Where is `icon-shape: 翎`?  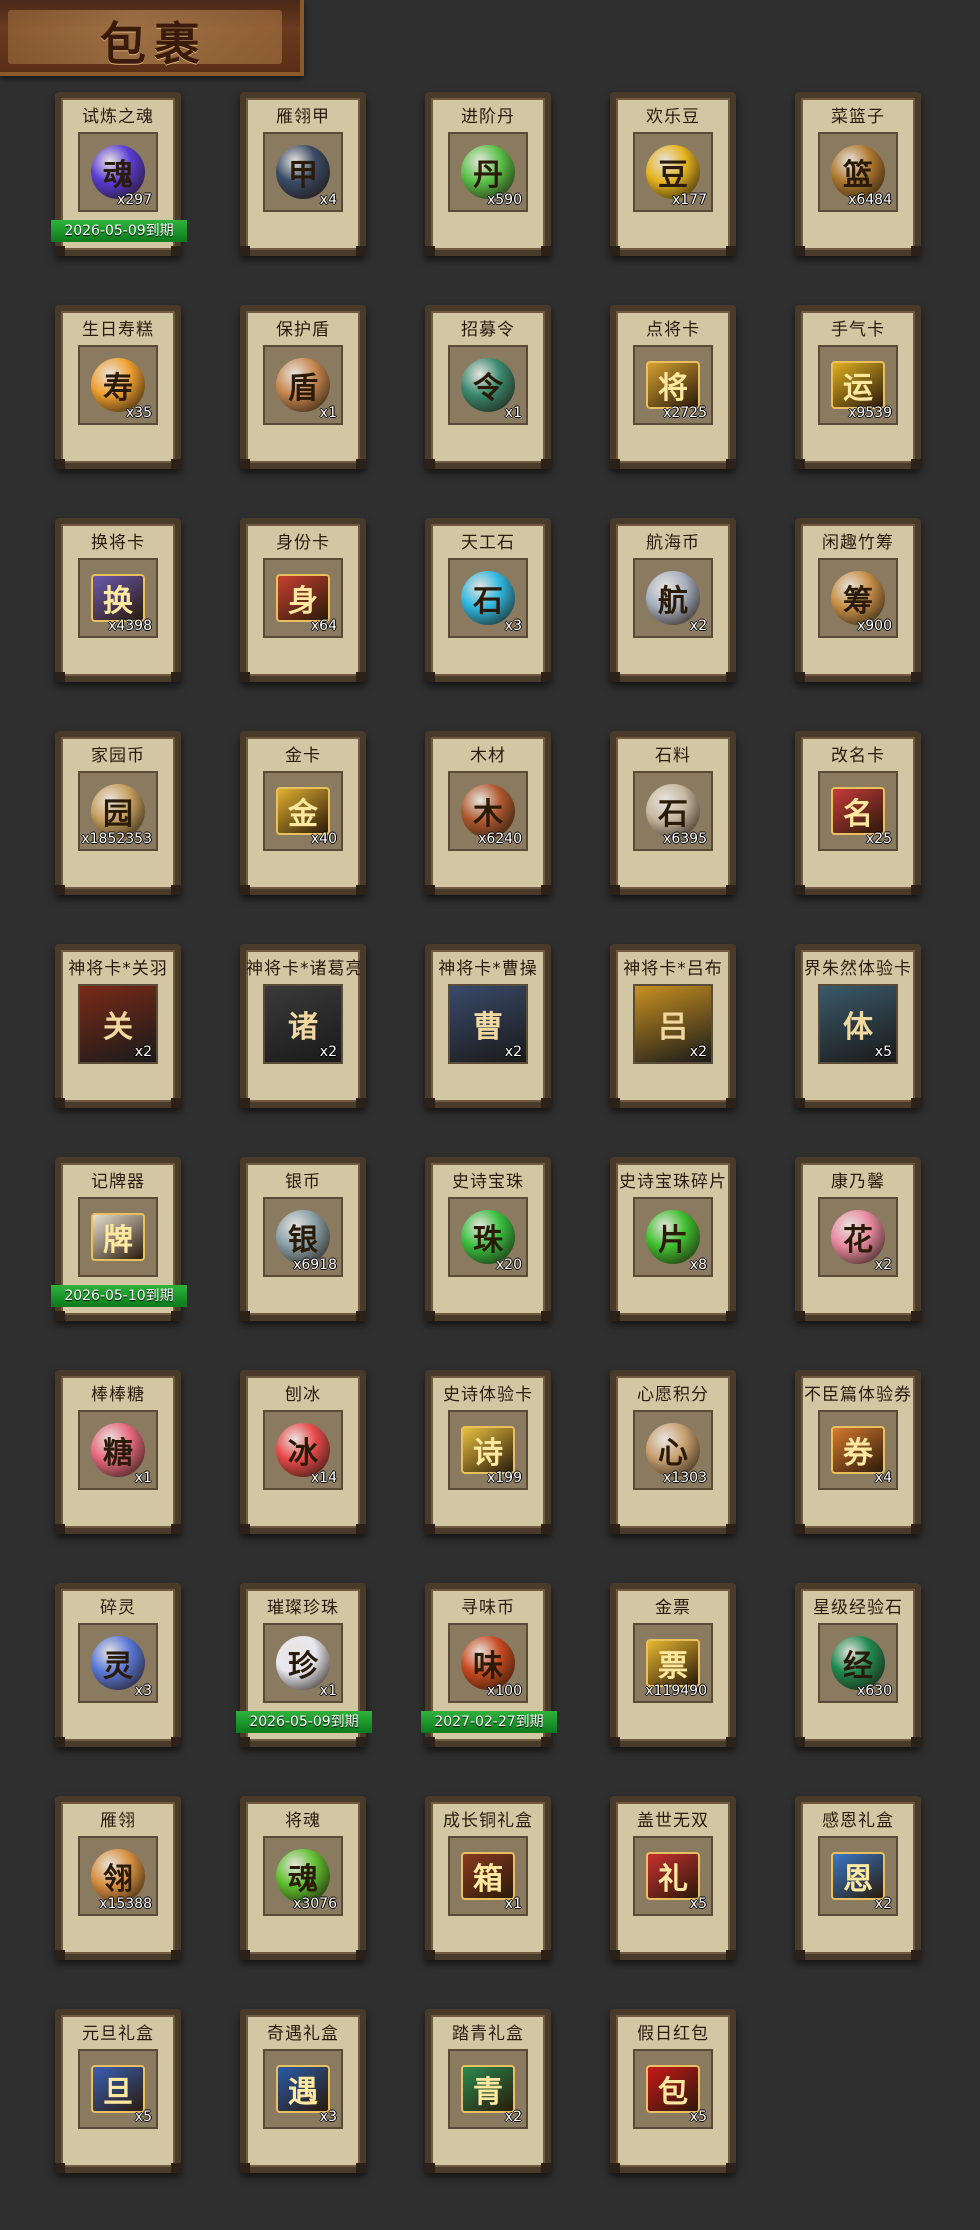
icon-shape: 翎 is located at coordinates (118, 1876).